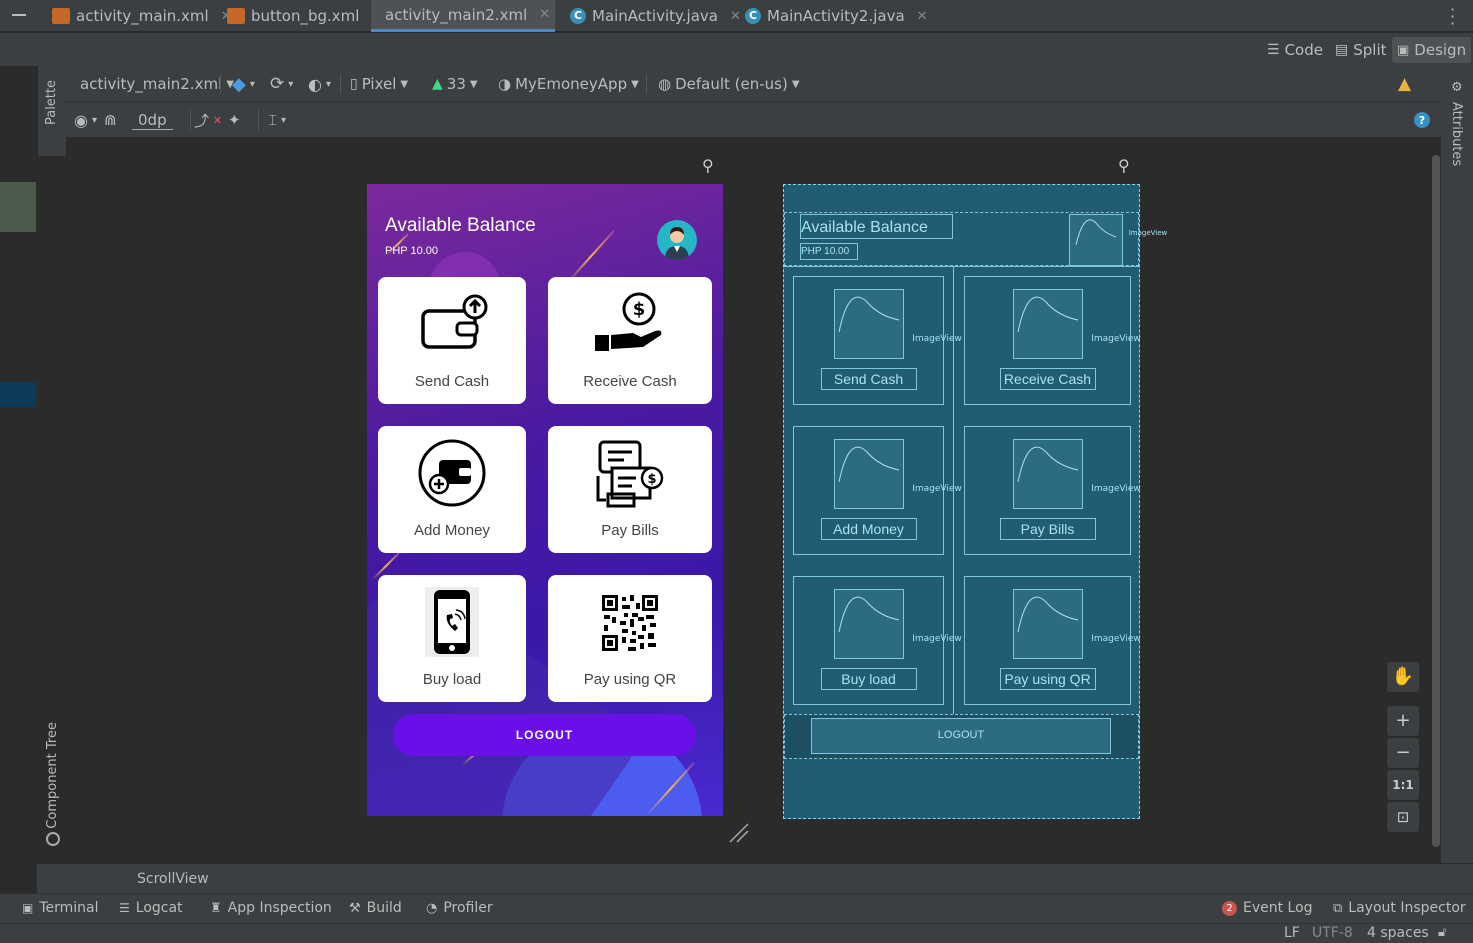  What do you see at coordinates (455, 84) in the screenshot?
I see `api-selector: ▲ 33 ▼` at bounding box center [455, 84].